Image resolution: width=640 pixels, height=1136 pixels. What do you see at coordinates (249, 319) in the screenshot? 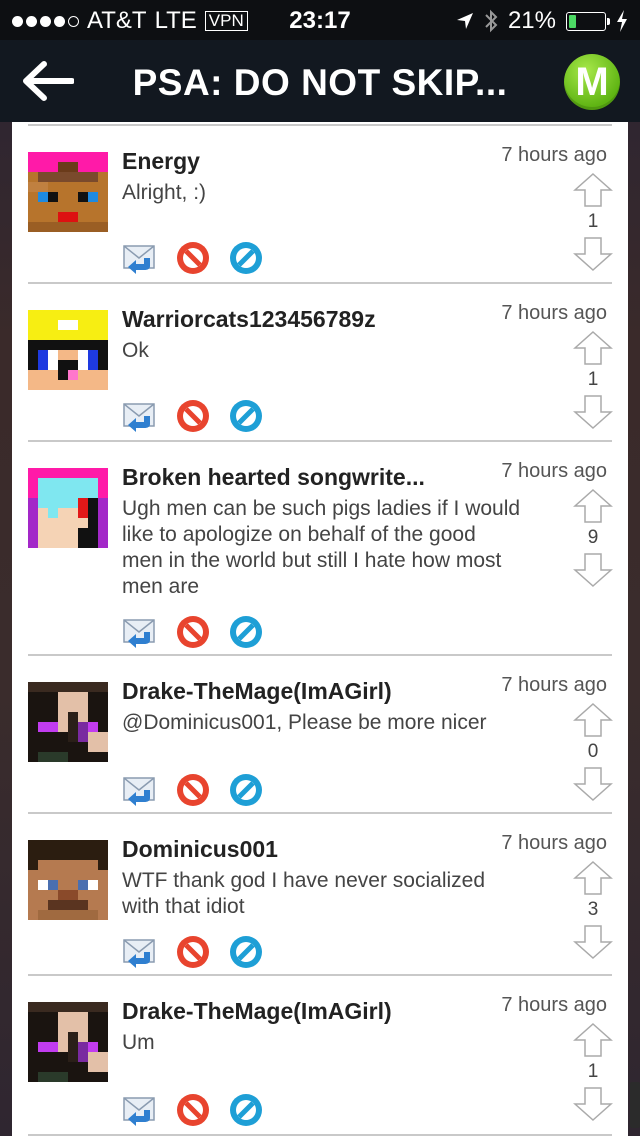
I see `username: Warriorcats123456789z` at bounding box center [249, 319].